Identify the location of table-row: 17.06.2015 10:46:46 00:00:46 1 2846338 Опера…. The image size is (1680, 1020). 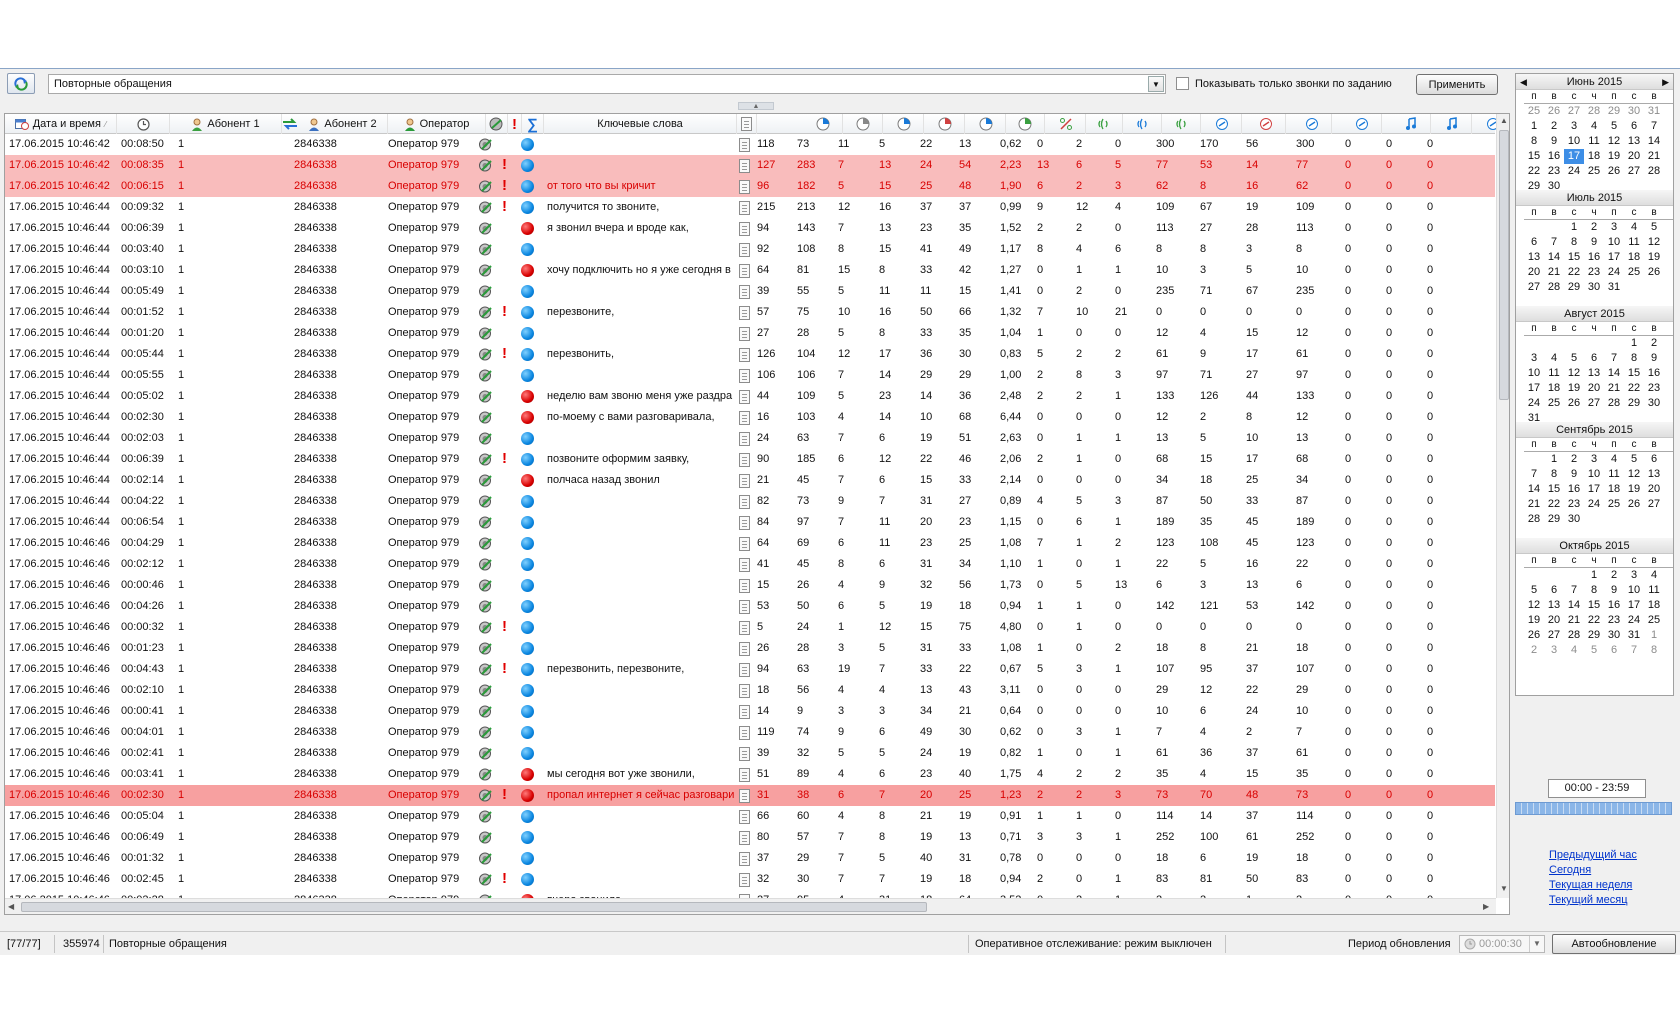
(750, 585).